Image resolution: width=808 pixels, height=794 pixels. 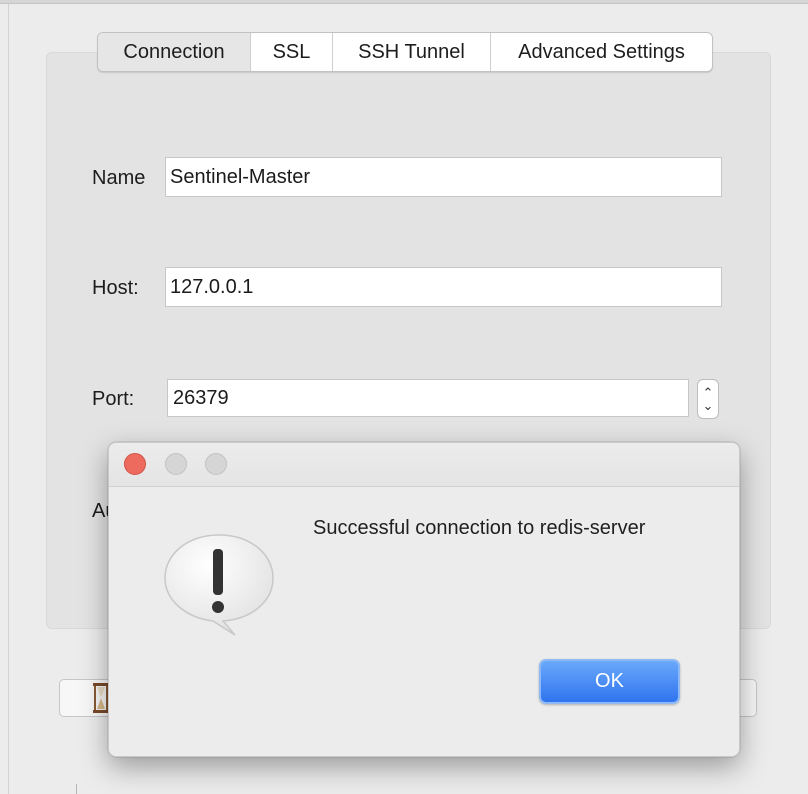 What do you see at coordinates (404, 2) in the screenshot?
I see `window-top-edge` at bounding box center [404, 2].